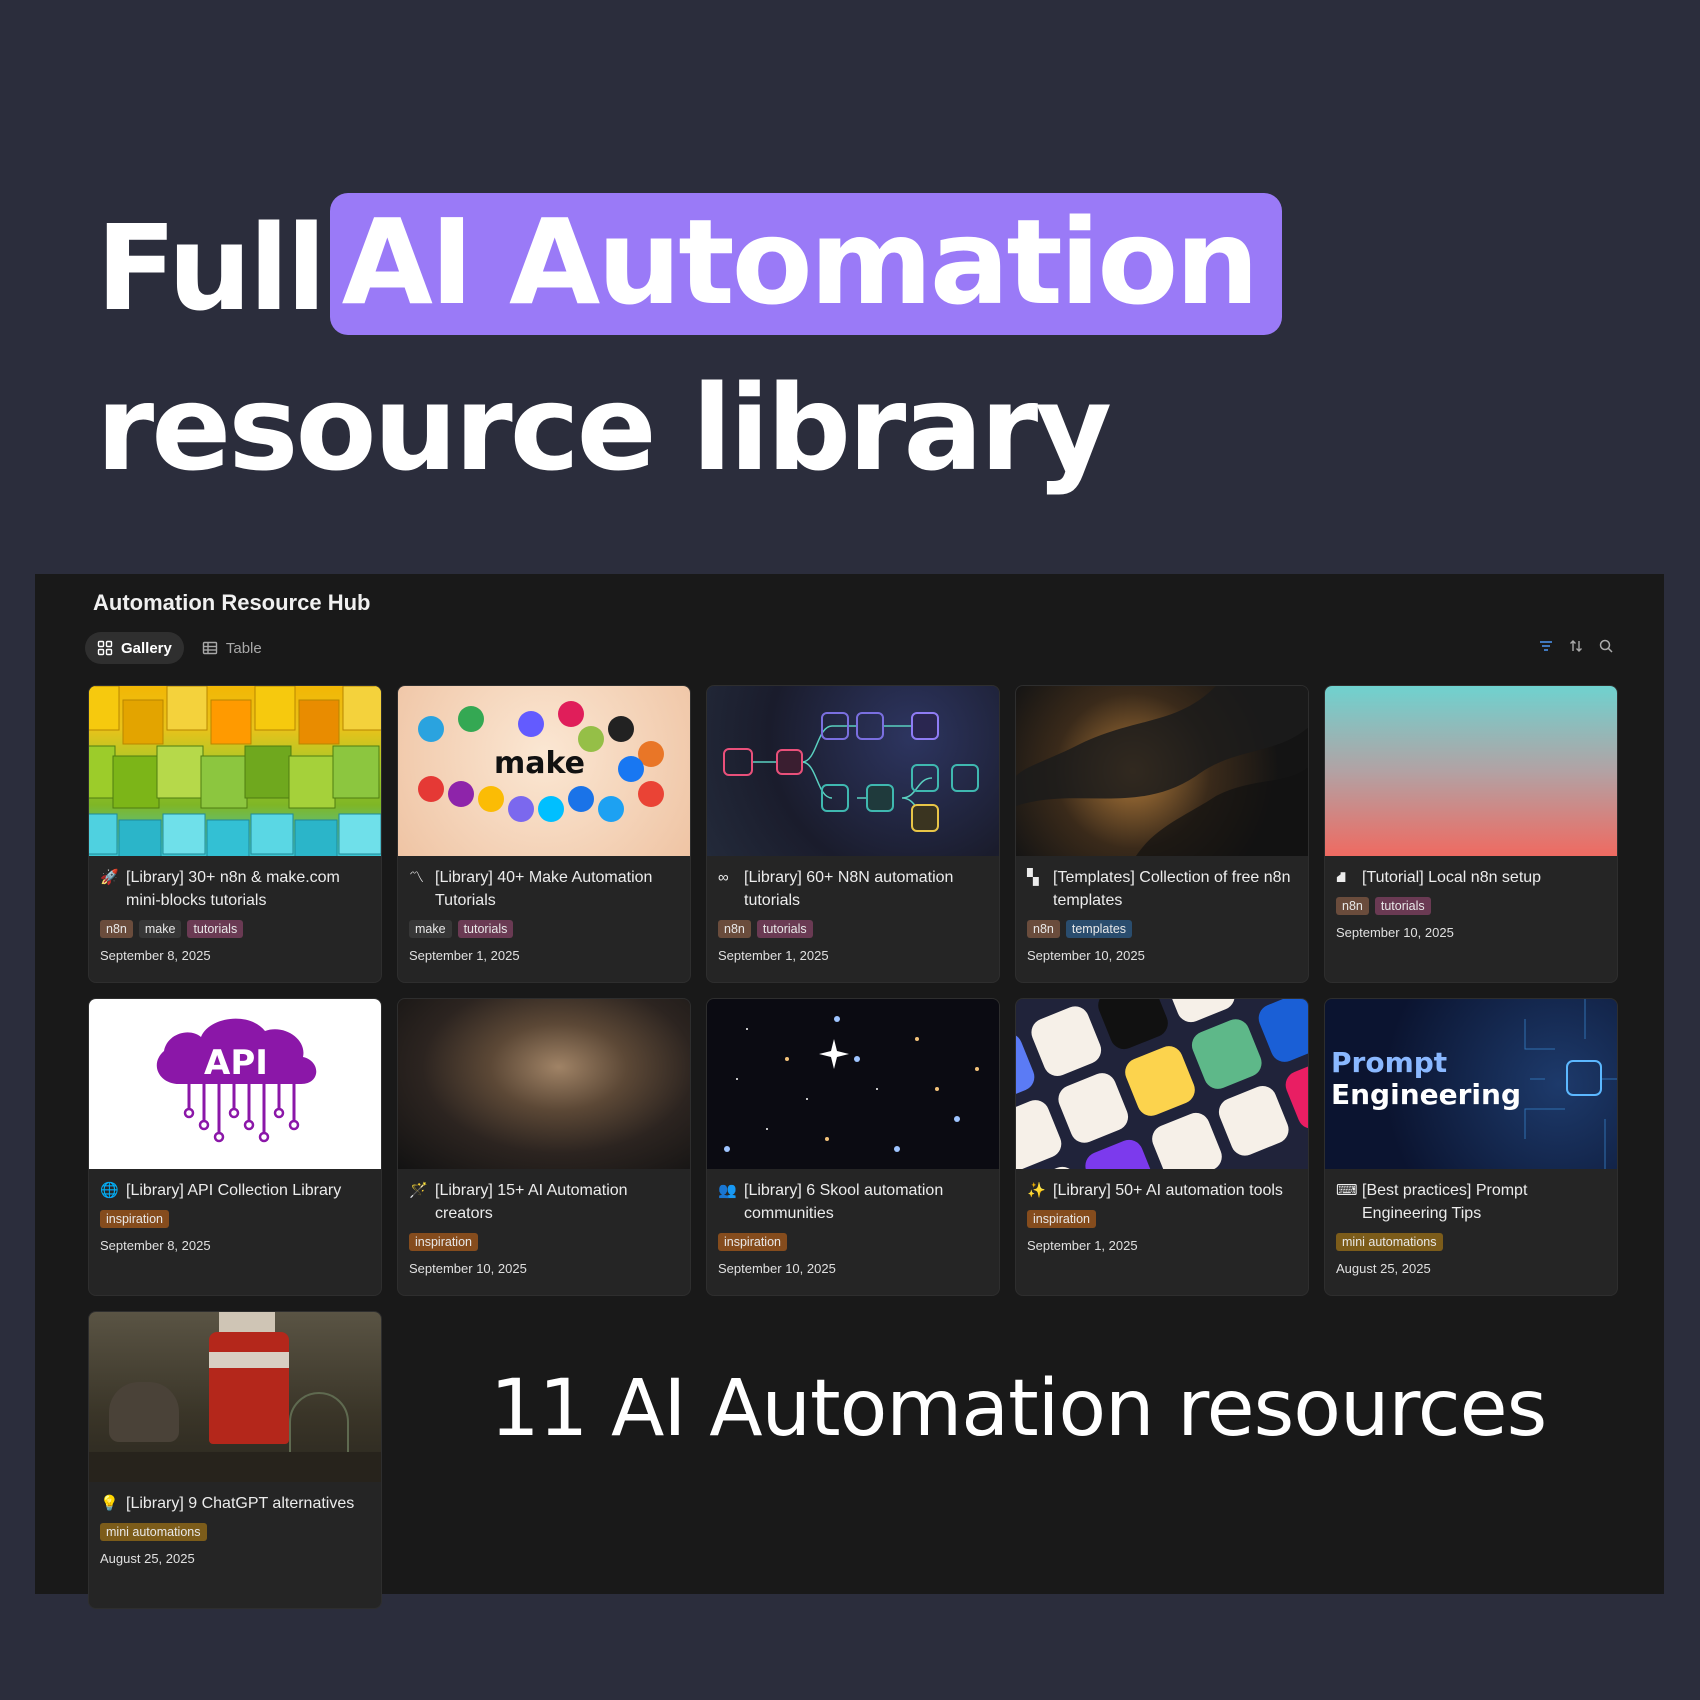  What do you see at coordinates (240, 1503) in the screenshot?
I see `card-title: [Library] 9 ChatGPT alternatives` at bounding box center [240, 1503].